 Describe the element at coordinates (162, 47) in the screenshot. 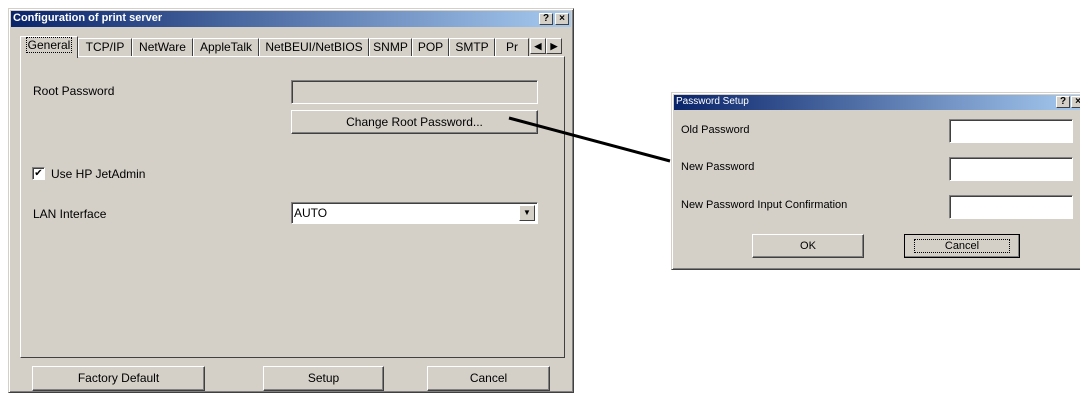

I see `tab-netware: NetWare` at that location.